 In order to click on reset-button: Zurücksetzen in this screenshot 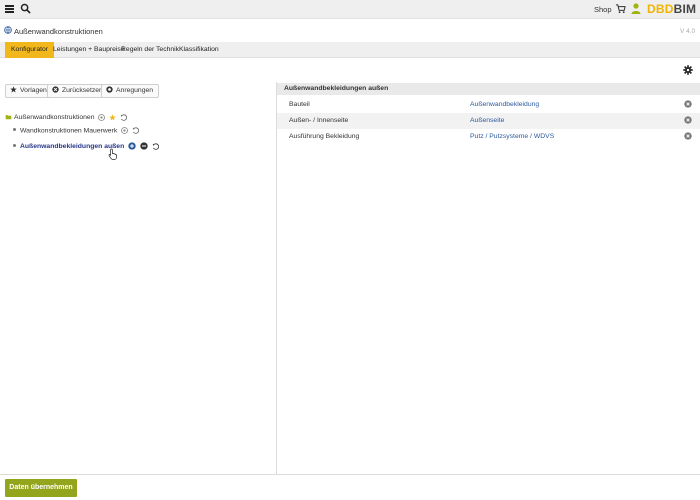, I will do `click(78, 91)`.